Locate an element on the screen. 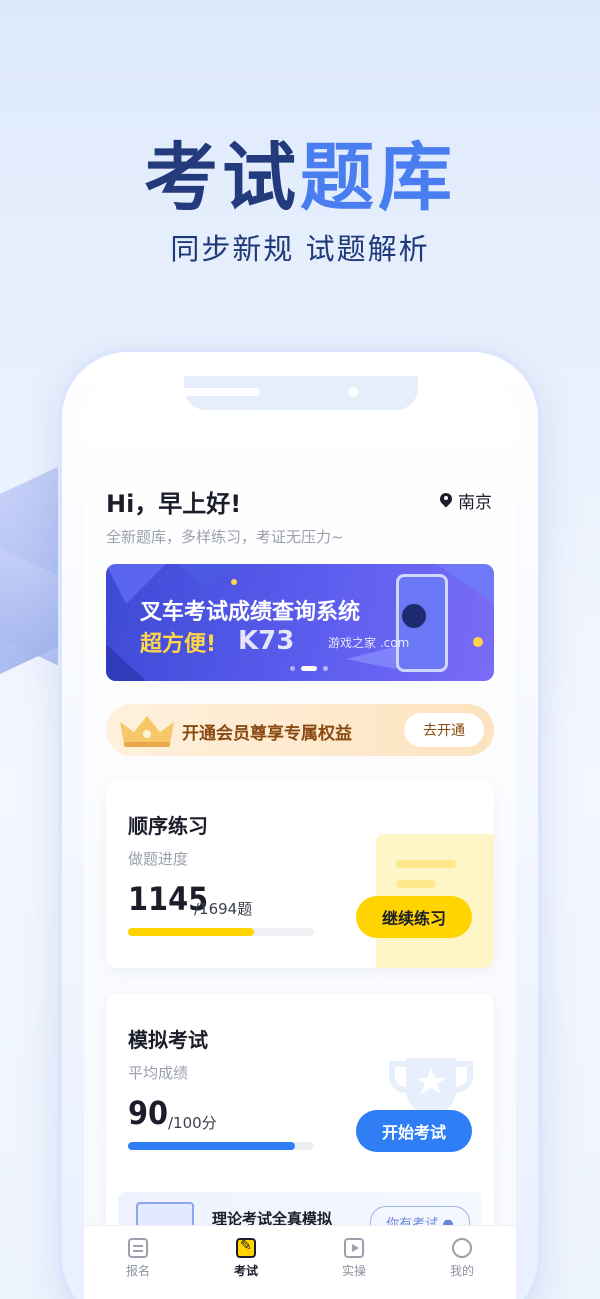 The width and height of the screenshot is (600, 1299). banner-highlight: 超方便! is located at coordinates (178, 644).